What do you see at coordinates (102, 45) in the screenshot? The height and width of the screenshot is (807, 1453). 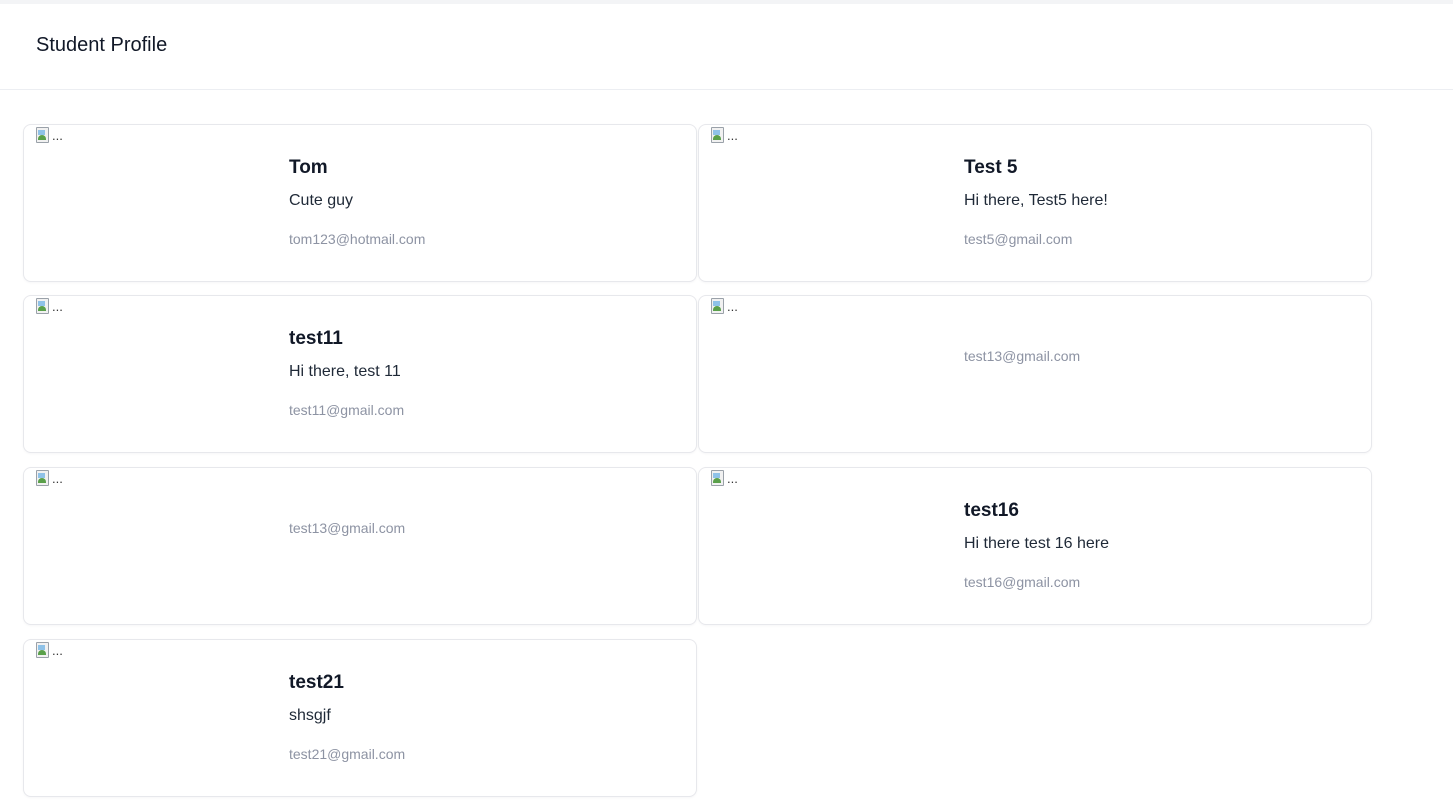 I see `page-title: Student Profile` at bounding box center [102, 45].